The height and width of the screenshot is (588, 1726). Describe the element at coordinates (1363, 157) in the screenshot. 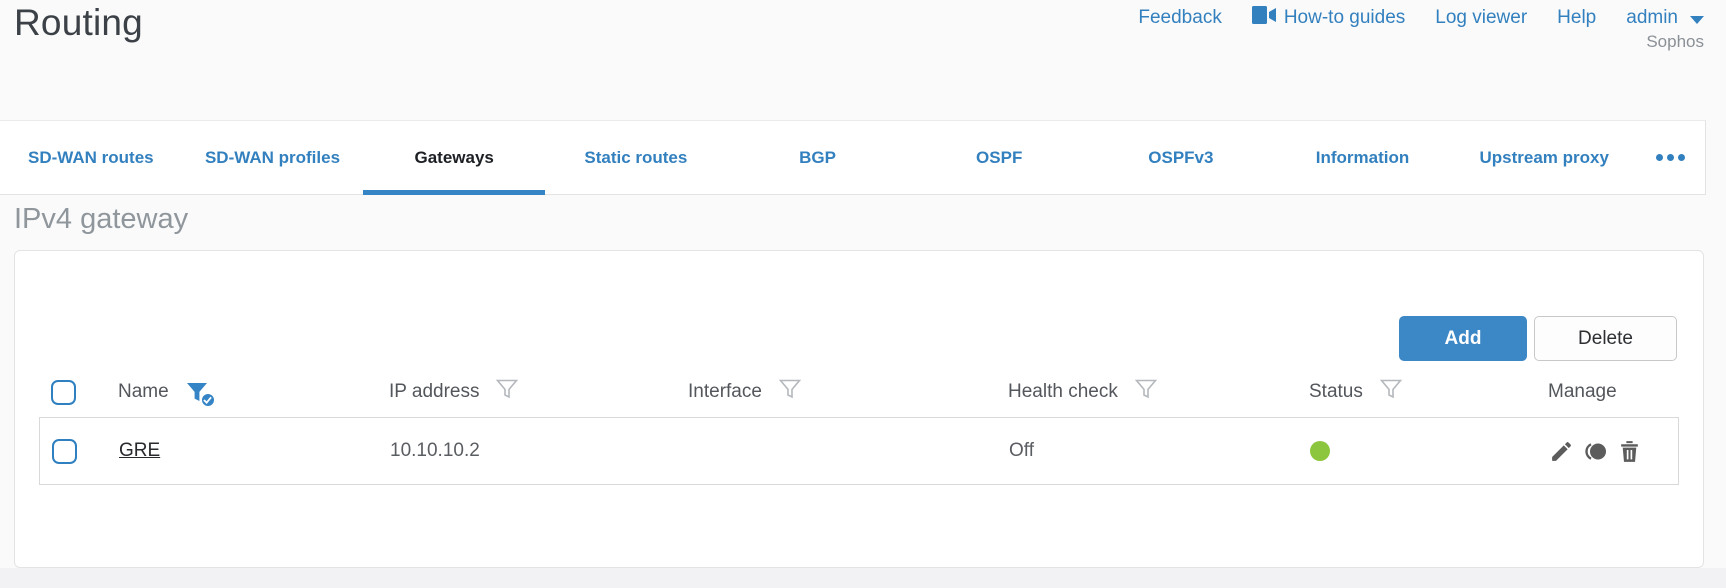

I see `tab-information: Information` at that location.